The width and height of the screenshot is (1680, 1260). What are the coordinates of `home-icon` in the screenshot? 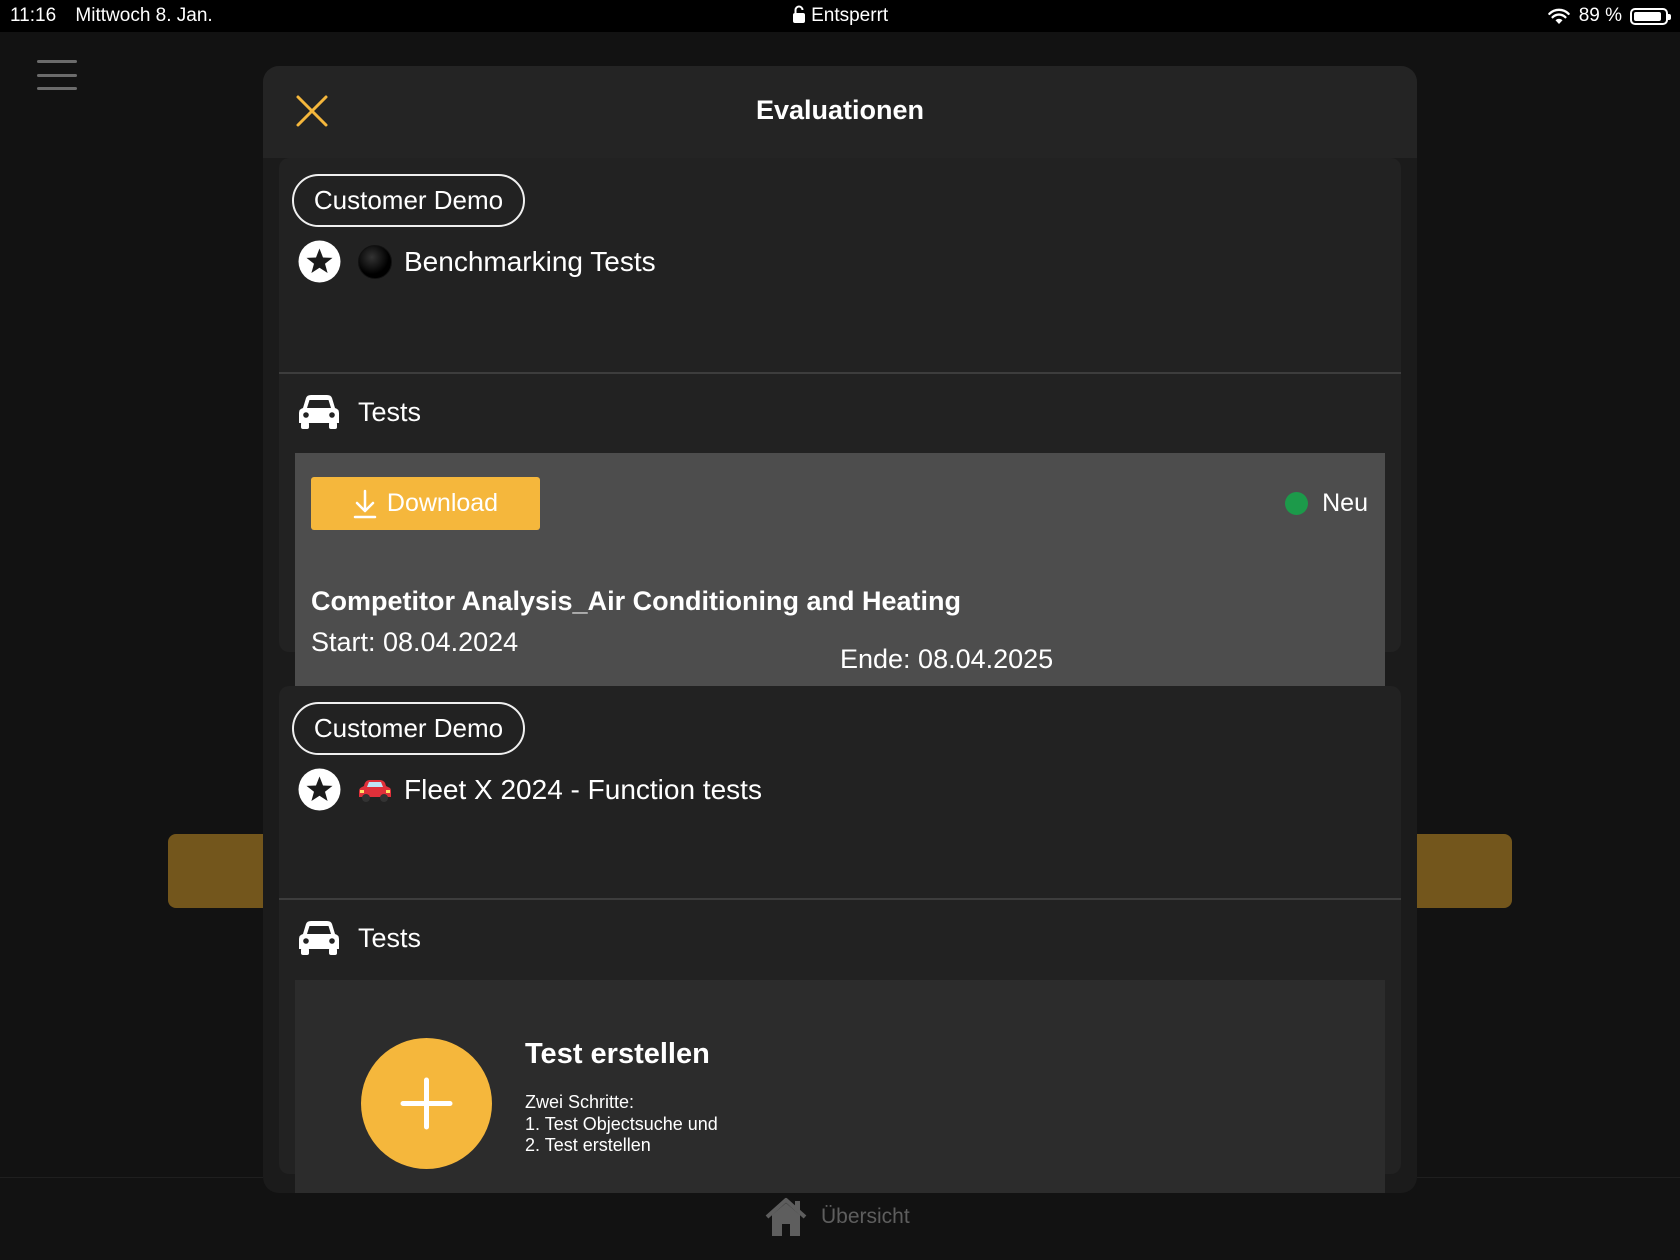 It's located at (786, 1217).